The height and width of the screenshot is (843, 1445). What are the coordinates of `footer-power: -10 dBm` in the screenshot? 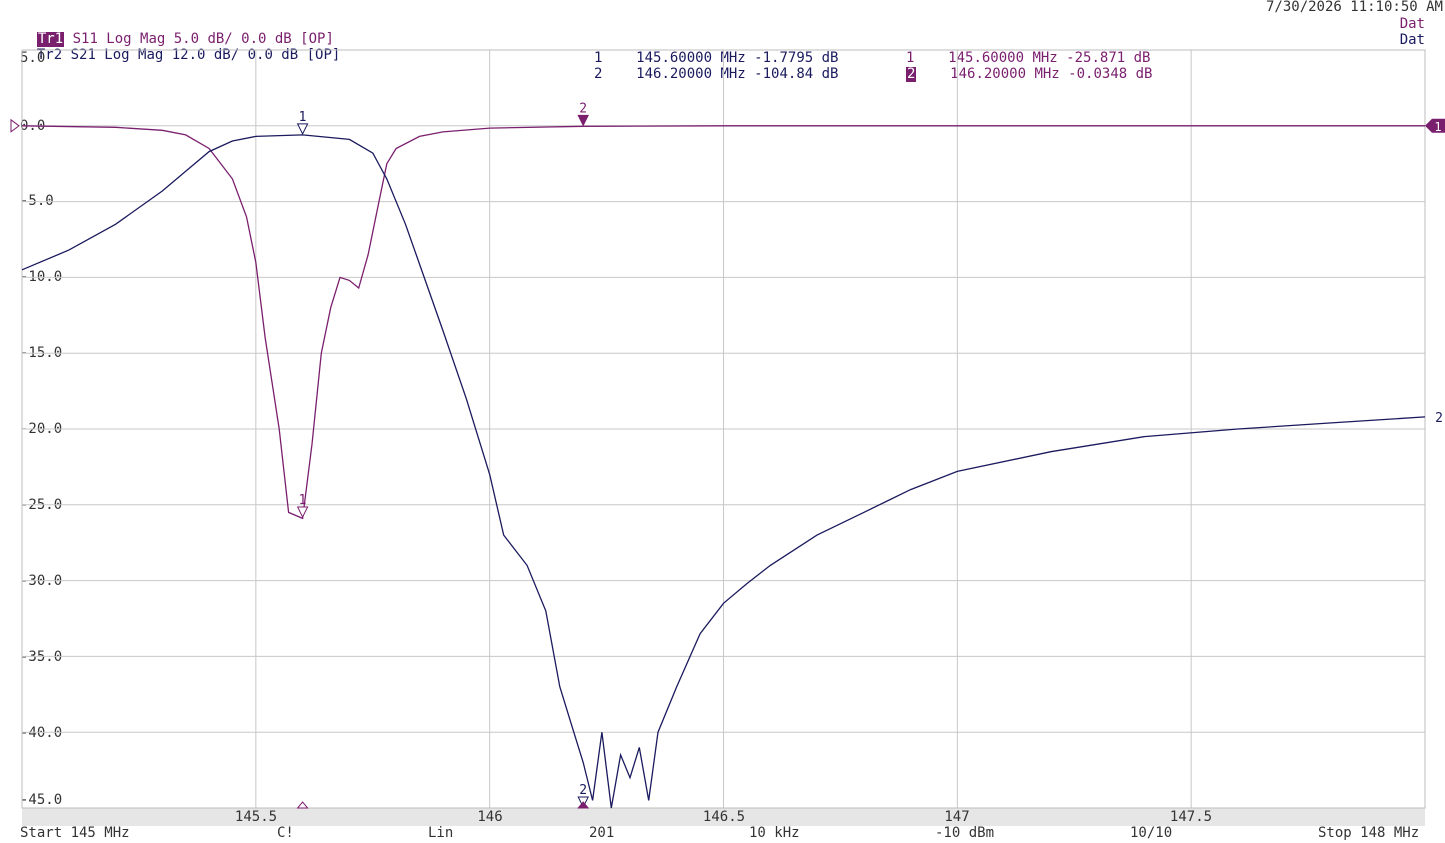 It's located at (964, 833).